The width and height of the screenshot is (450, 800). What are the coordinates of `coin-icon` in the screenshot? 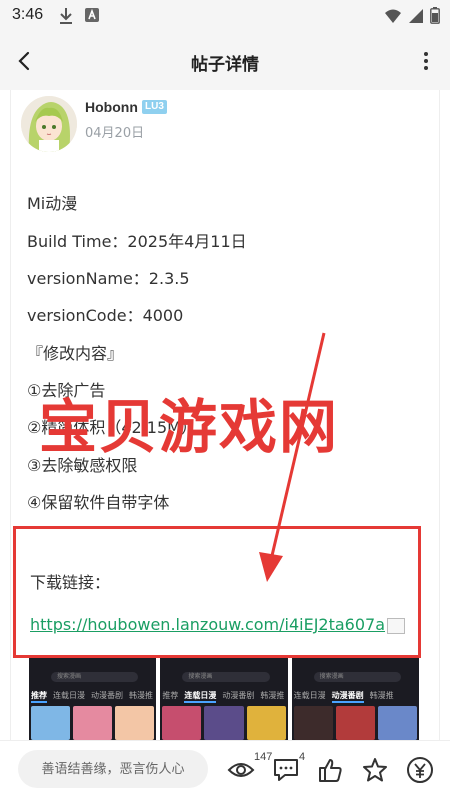 It's located at (420, 770).